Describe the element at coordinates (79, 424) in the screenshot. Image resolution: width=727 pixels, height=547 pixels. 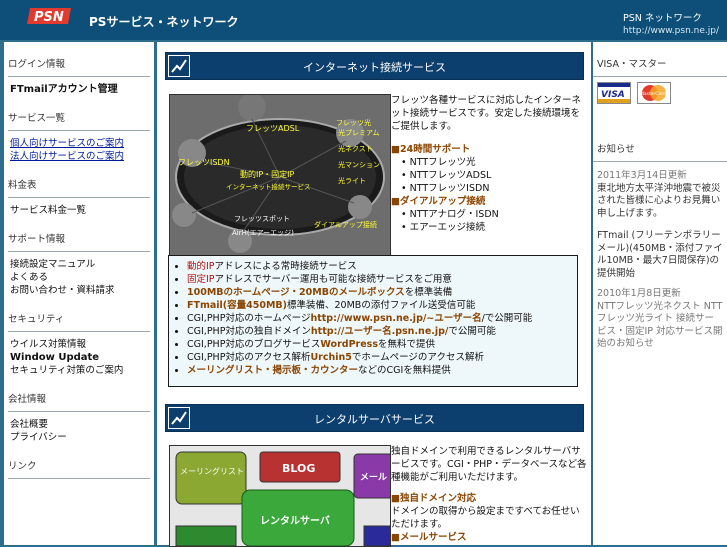
I see `sidebar-link: 会社概要` at that location.